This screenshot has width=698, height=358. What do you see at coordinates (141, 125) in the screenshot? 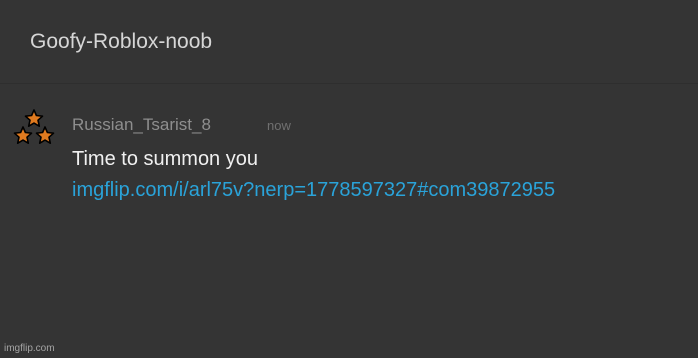
I see `comment-username: Russian_Tsarist_8` at bounding box center [141, 125].